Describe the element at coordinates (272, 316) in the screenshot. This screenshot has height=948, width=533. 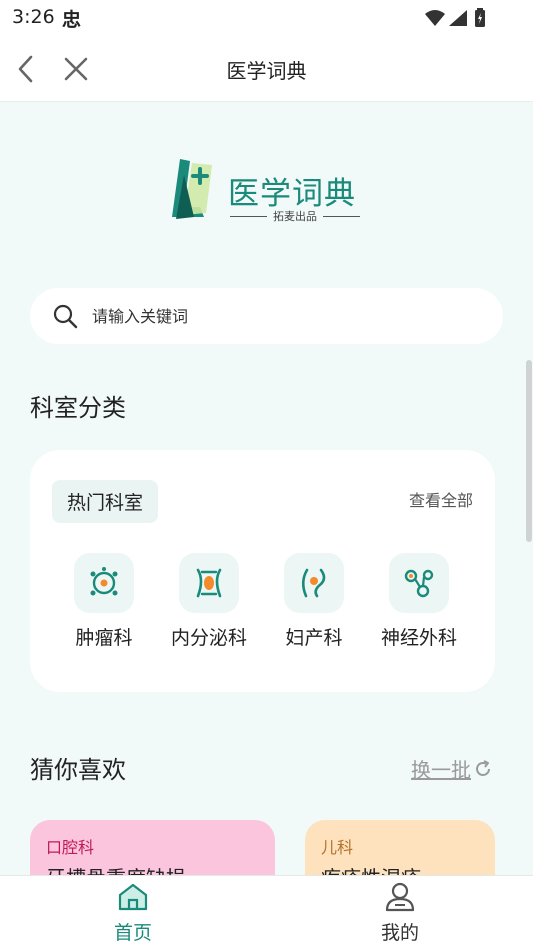
I see `search-input` at that location.